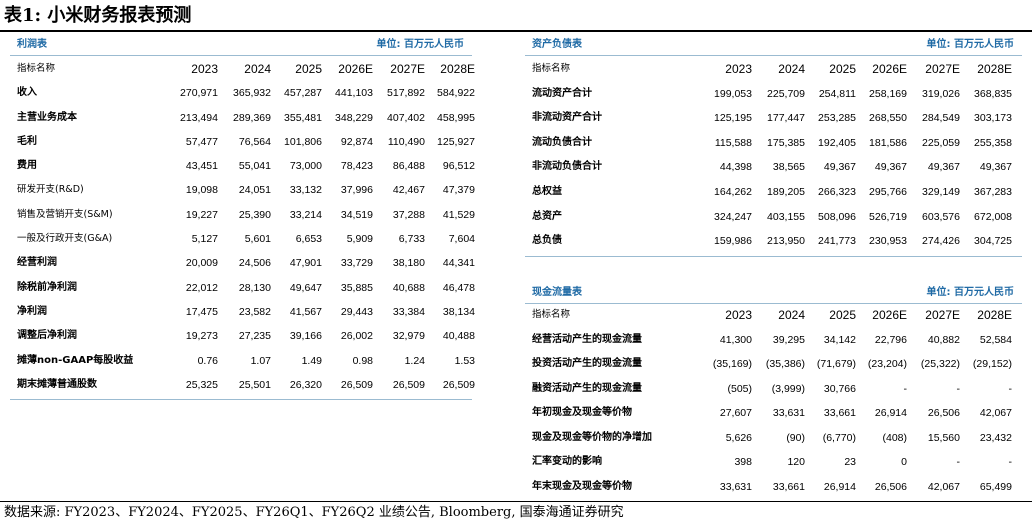 The image size is (1032, 527). What do you see at coordinates (406, 141) in the screenshot?
I see `cell-value: 110,490` at bounding box center [406, 141].